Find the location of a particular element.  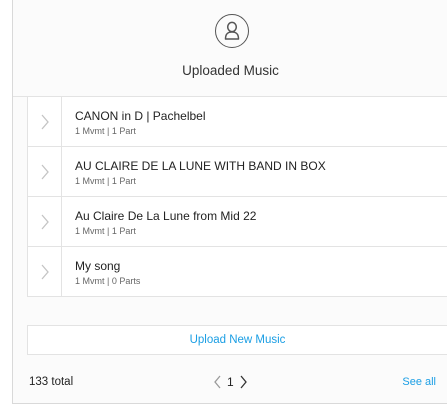

see-all-link: See all is located at coordinates (419, 382).